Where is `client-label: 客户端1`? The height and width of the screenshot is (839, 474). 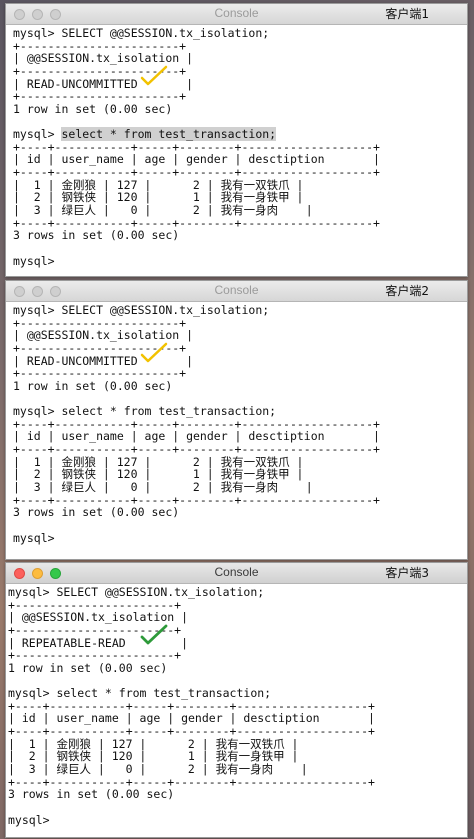 client-label: 客户端1 is located at coordinates (407, 14).